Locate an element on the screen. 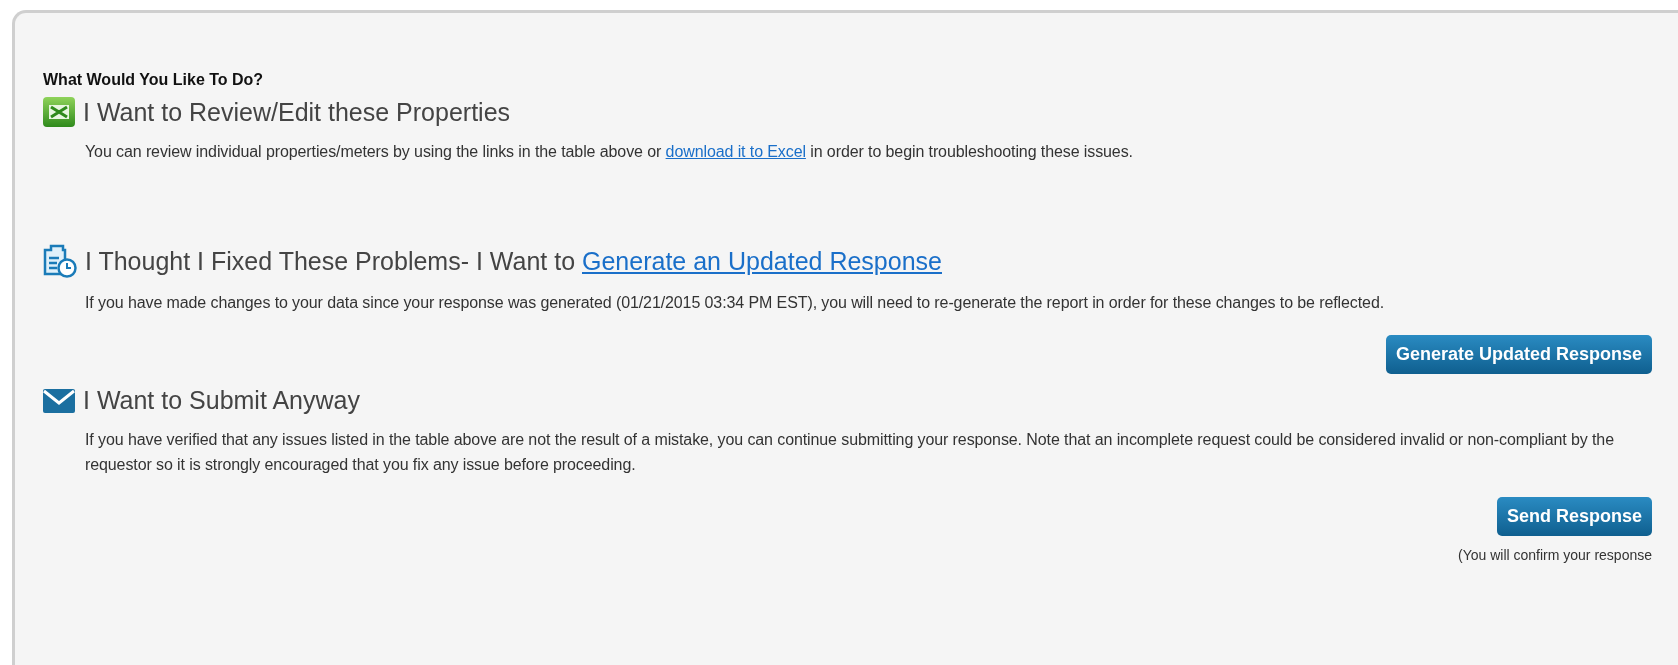 Image resolution: width=1678 pixels, height=665 pixels. action-button: Send Response is located at coordinates (1574, 516).